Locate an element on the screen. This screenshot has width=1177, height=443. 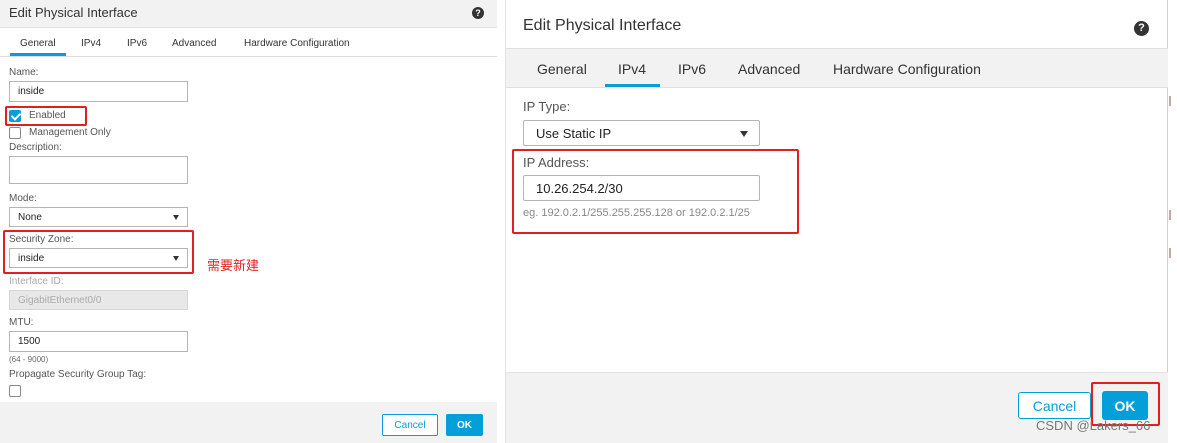
ip-address-label: IP Address: is located at coordinates (556, 162).